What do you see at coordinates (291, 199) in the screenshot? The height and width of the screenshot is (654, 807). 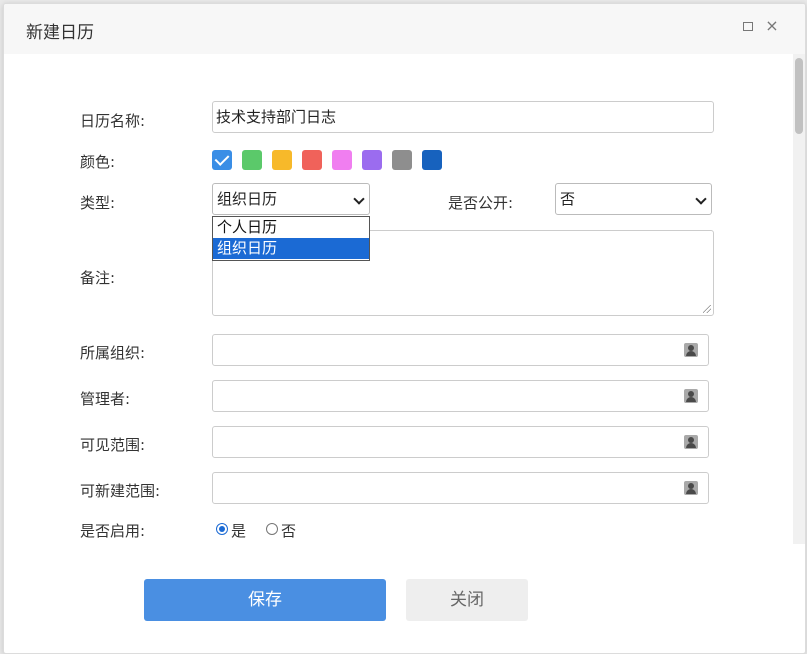 I see `type-select: 组织日历` at bounding box center [291, 199].